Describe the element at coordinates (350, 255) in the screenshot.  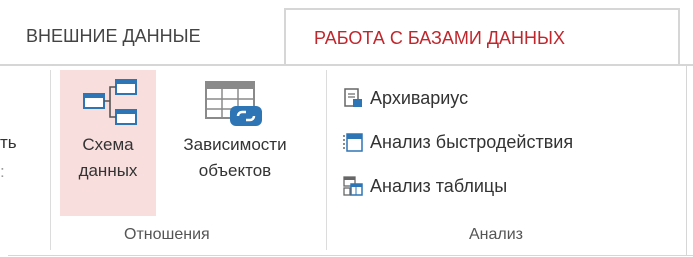
I see `ribbon-bottom-border` at that location.